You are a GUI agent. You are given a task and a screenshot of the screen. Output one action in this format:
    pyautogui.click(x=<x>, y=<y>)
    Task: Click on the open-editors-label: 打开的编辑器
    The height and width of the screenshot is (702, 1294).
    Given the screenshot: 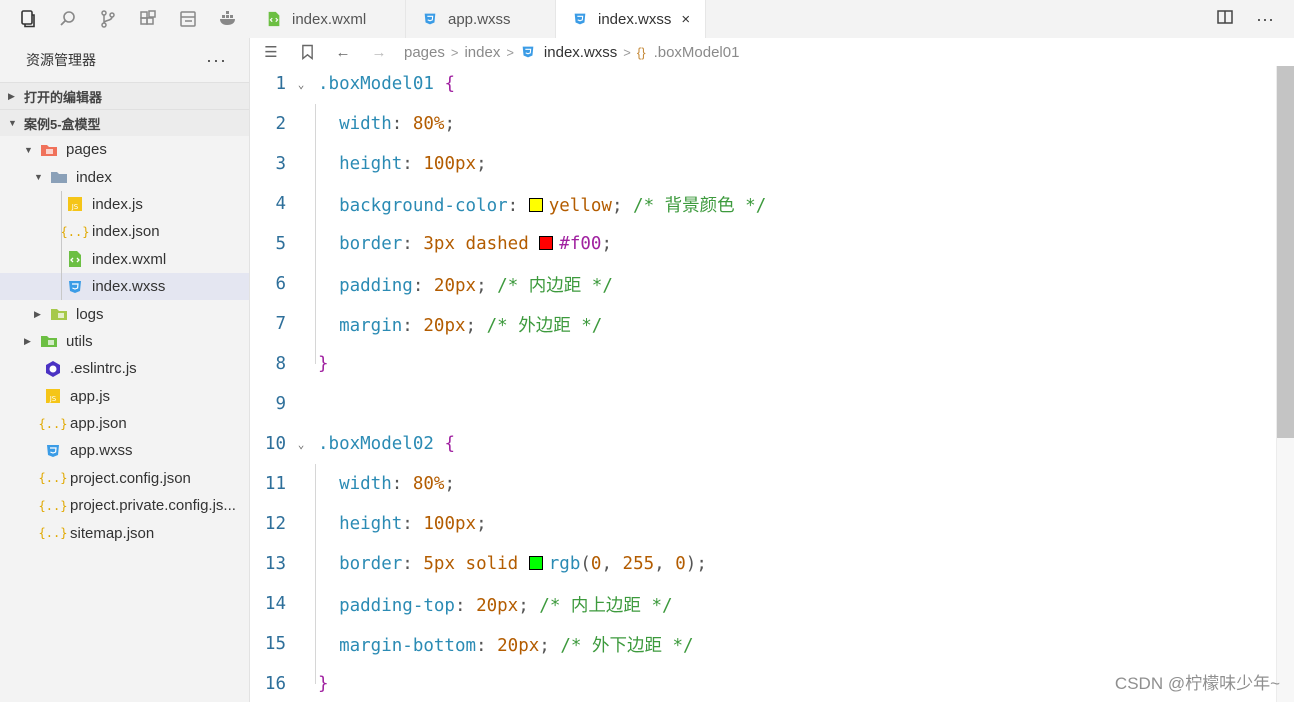 What is the action you would take?
    pyautogui.click(x=63, y=97)
    